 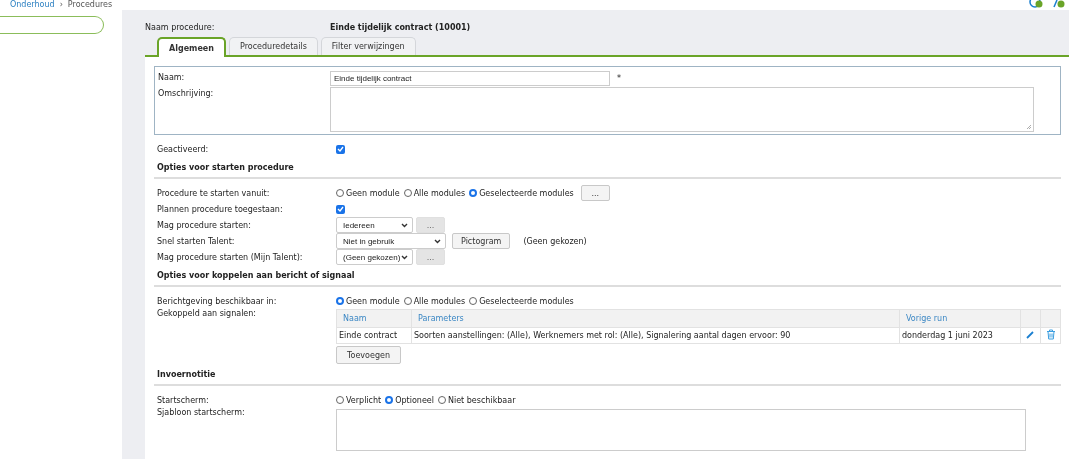 What do you see at coordinates (172, 78) in the screenshot?
I see `field-label: Naam:` at bounding box center [172, 78].